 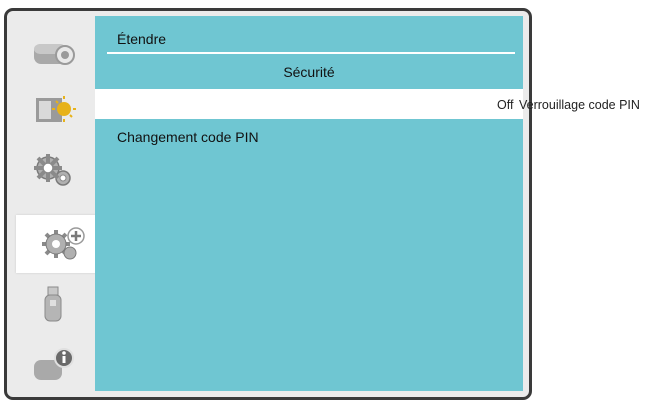 I want to click on pin-lock-row: Off, so click(x=309, y=104).